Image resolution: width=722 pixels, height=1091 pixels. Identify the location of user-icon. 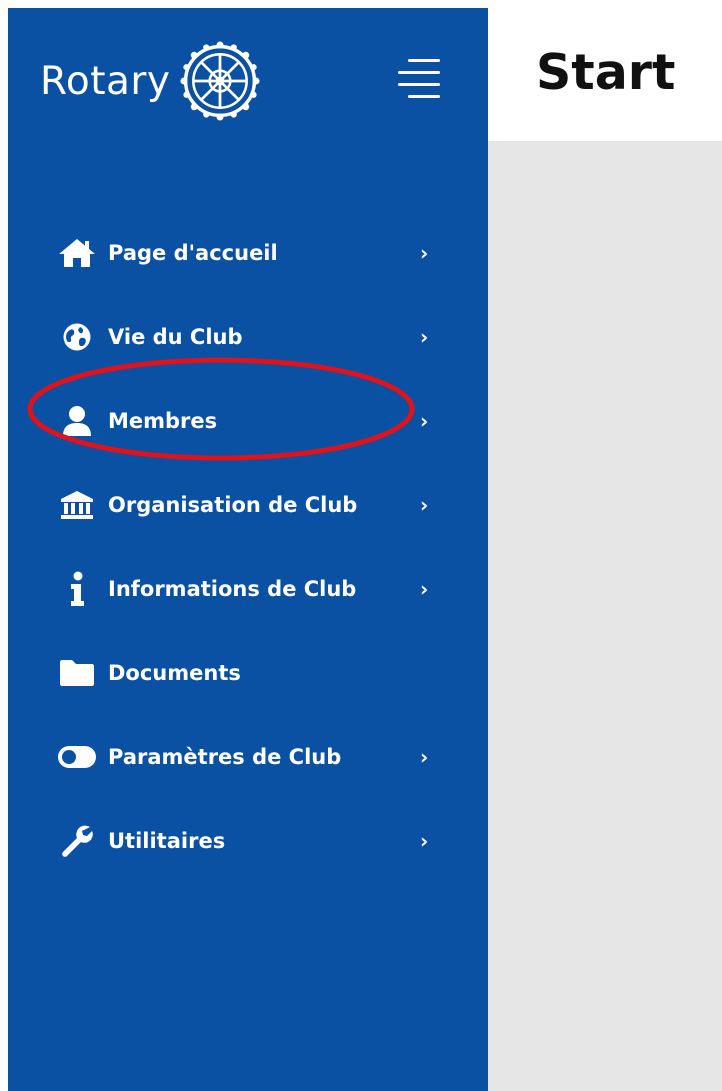
(77, 421).